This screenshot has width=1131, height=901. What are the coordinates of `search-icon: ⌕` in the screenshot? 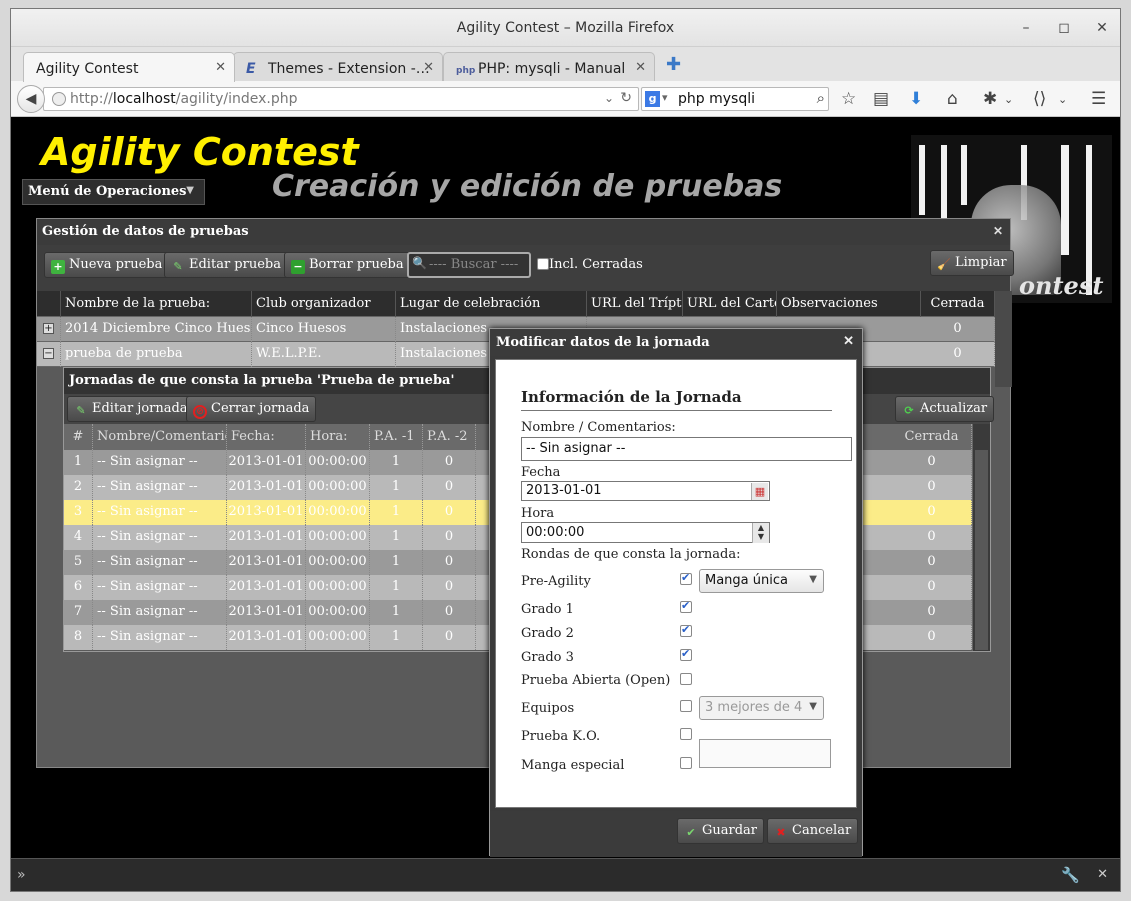 It's located at (821, 98).